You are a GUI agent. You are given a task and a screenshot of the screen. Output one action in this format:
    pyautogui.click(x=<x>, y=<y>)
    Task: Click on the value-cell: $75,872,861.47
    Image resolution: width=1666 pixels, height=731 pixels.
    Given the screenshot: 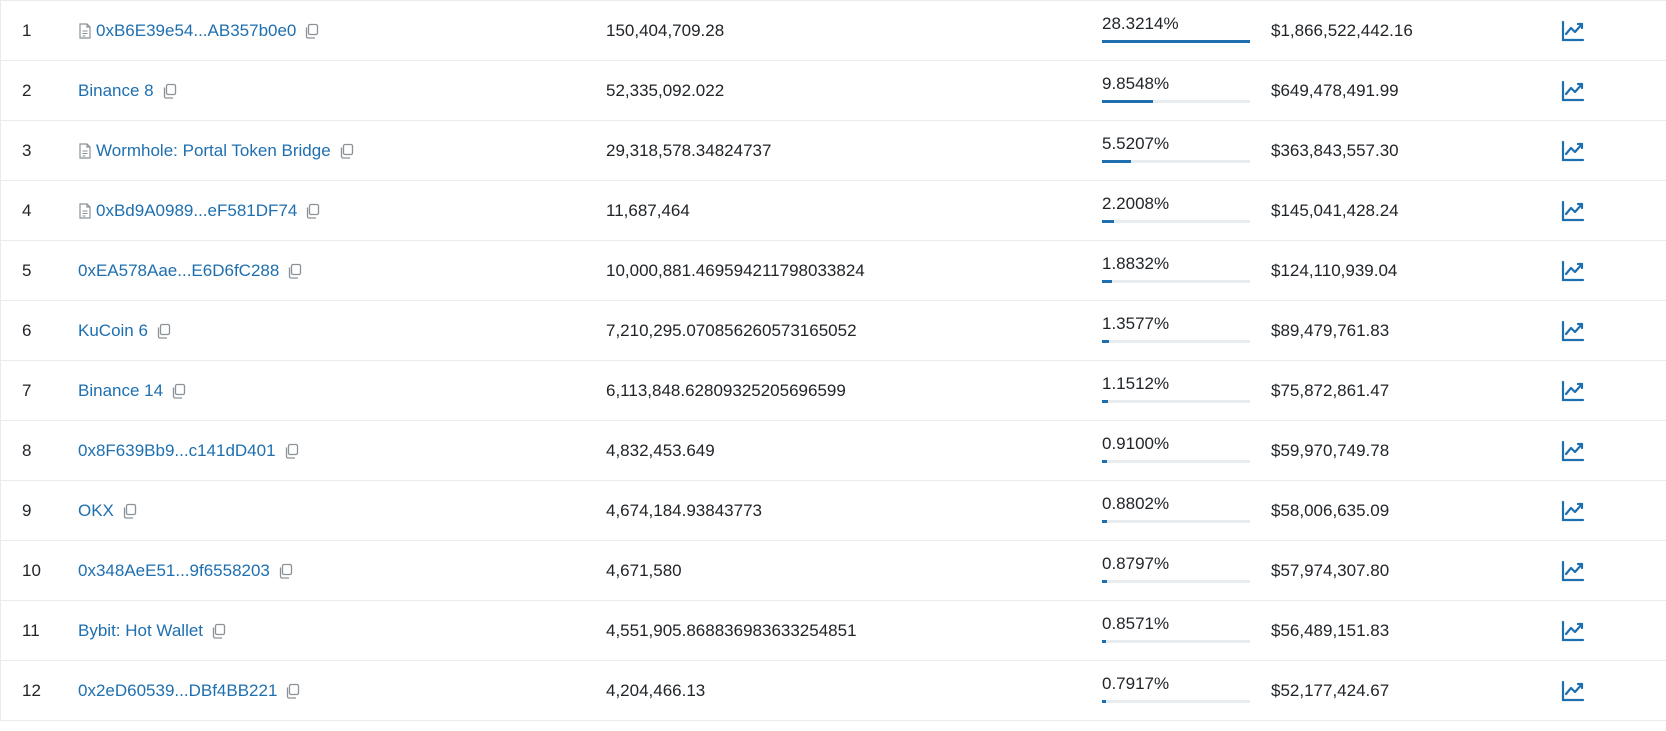 What is the action you would take?
    pyautogui.click(x=1330, y=390)
    